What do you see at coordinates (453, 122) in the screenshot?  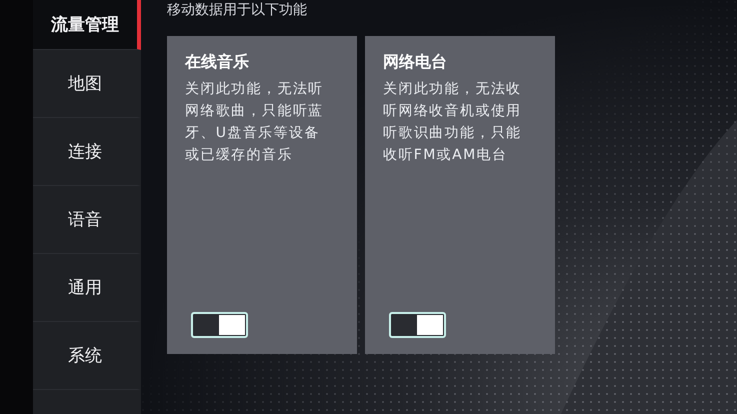 I see `card-description: 关闭此功能，无法收听网络收音机或使用听歌识曲功能，只能收听FM或AM电台` at bounding box center [453, 122].